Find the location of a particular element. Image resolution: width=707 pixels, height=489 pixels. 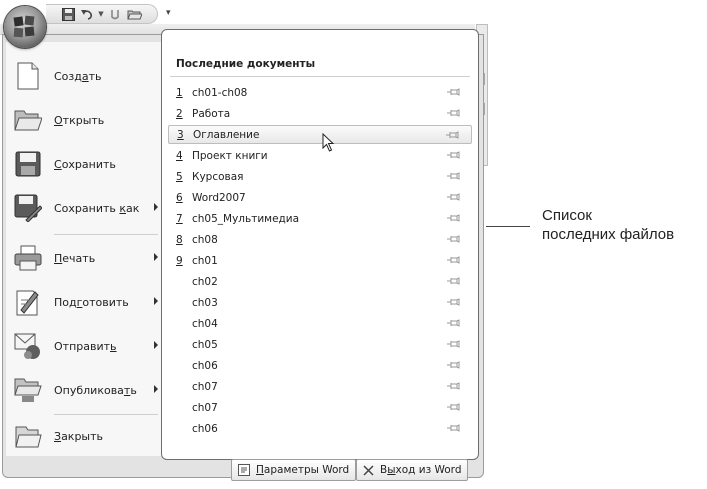

new-command: Создать is located at coordinates (84, 76).